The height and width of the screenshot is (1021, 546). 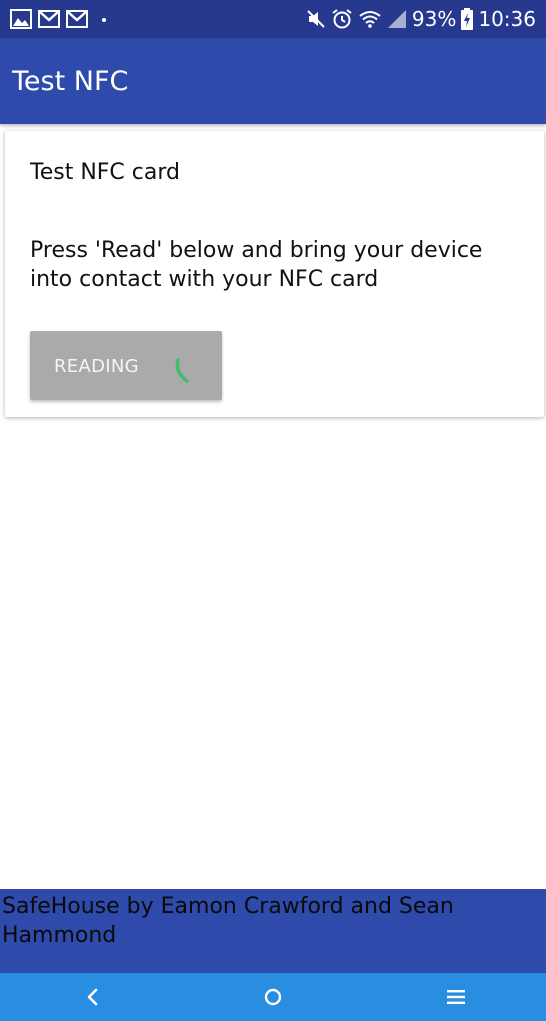 What do you see at coordinates (434, 19) in the screenshot?
I see `battery-percent: 93%` at bounding box center [434, 19].